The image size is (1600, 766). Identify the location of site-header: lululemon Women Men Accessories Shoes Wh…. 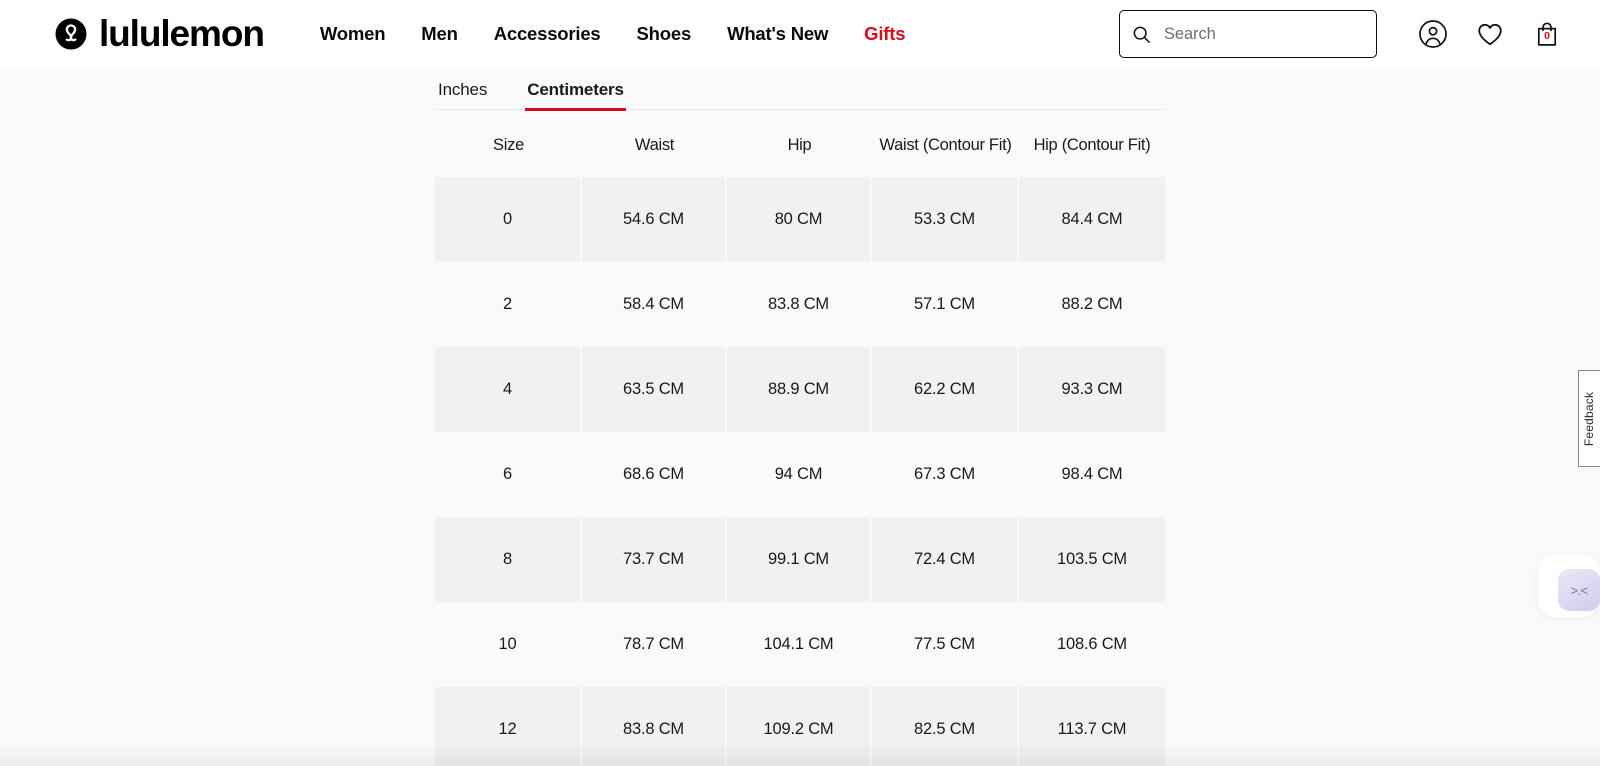
(800, 34).